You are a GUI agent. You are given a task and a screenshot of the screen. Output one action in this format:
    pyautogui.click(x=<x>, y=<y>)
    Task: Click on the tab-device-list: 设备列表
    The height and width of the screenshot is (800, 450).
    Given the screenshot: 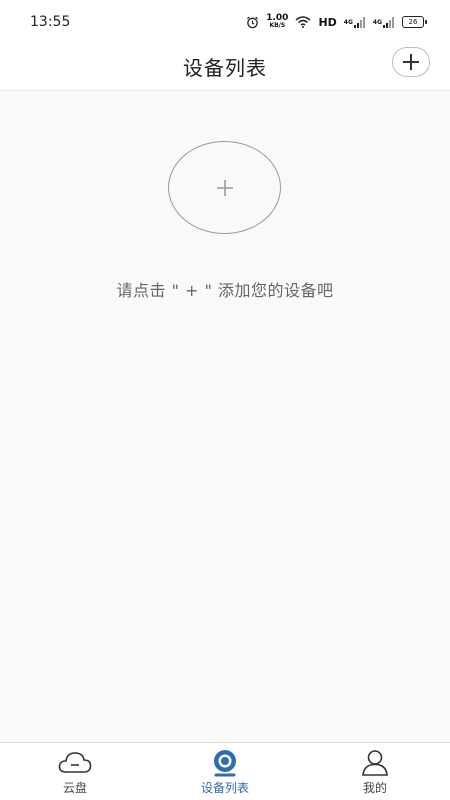 What is the action you would take?
    pyautogui.click(x=225, y=771)
    